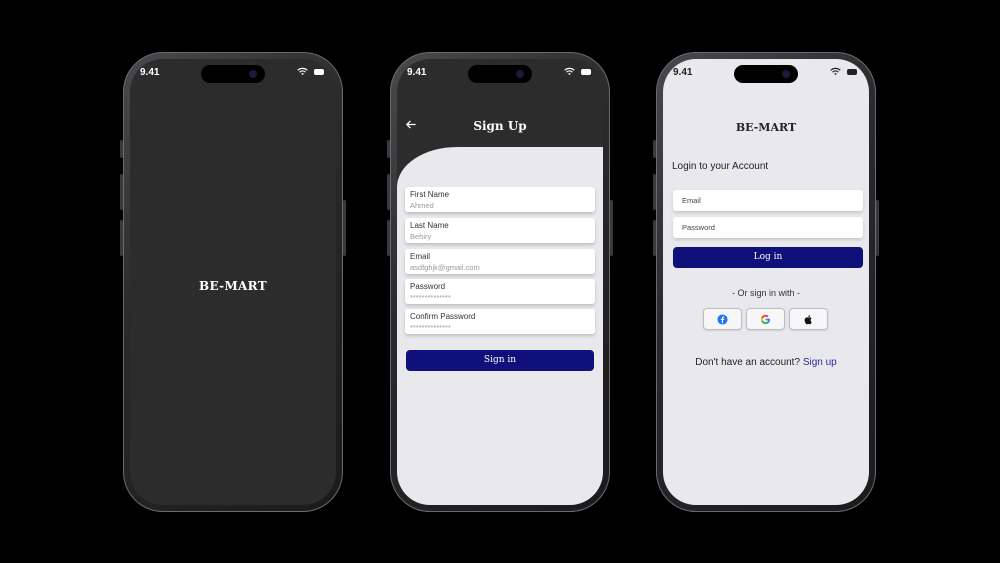 This screenshot has height=563, width=1000. I want to click on field-label: Password, so click(428, 286).